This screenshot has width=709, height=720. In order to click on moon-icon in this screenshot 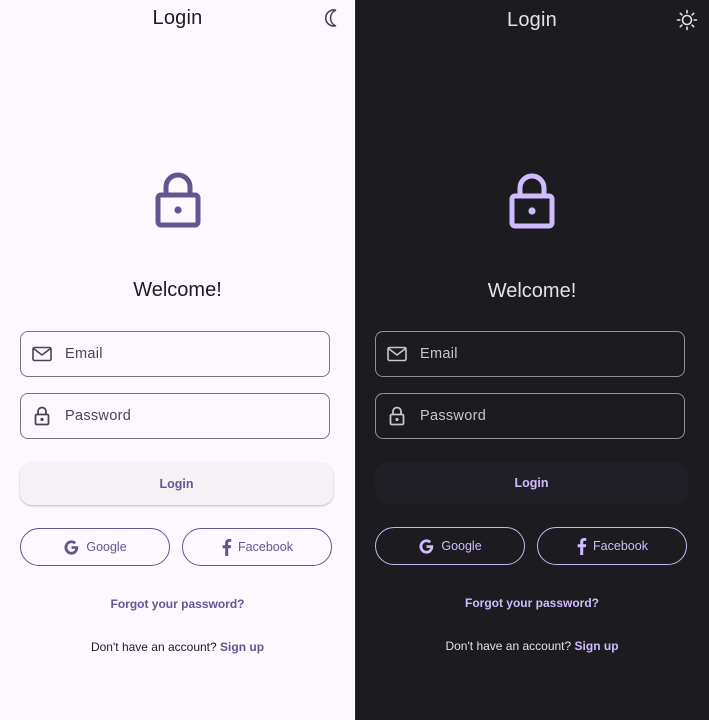, I will do `click(330, 18)`.